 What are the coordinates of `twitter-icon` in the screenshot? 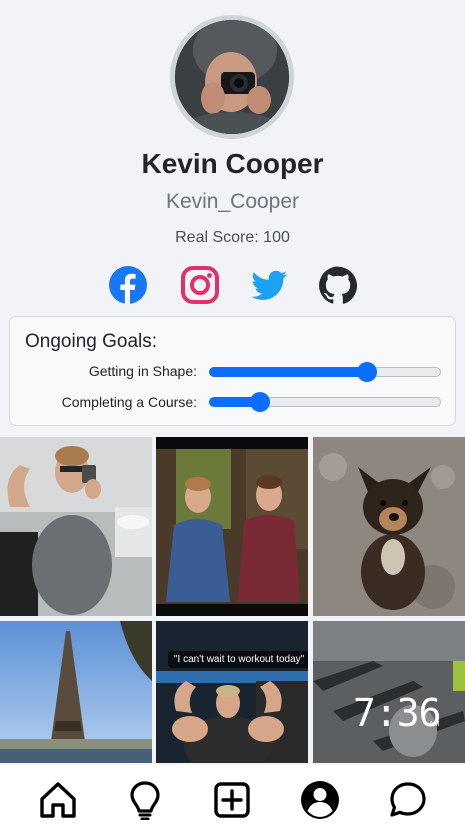 It's located at (269, 285).